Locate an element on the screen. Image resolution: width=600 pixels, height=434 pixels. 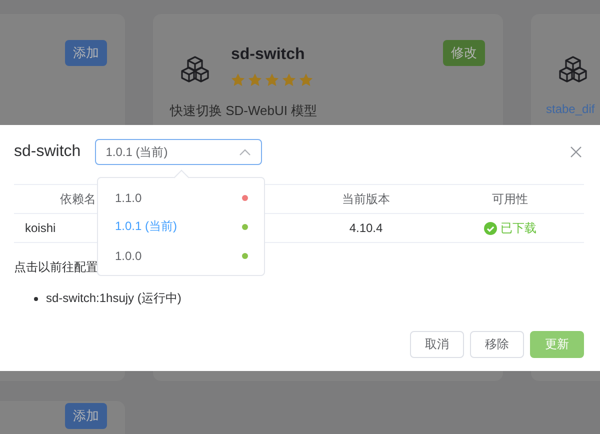
dropdown-option: 1.0.1 (当前) is located at coordinates (181, 226).